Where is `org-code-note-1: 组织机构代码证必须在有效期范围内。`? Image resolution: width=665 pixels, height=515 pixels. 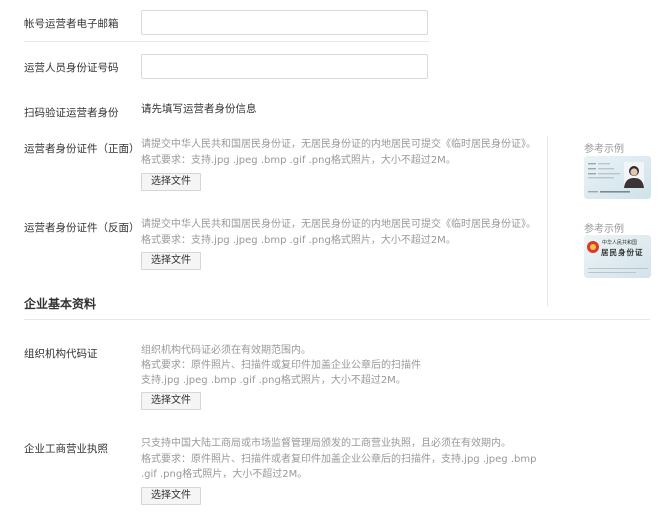
org-code-note-1: 组织机构代码证必须在有效期范围内。 is located at coordinates (226, 350).